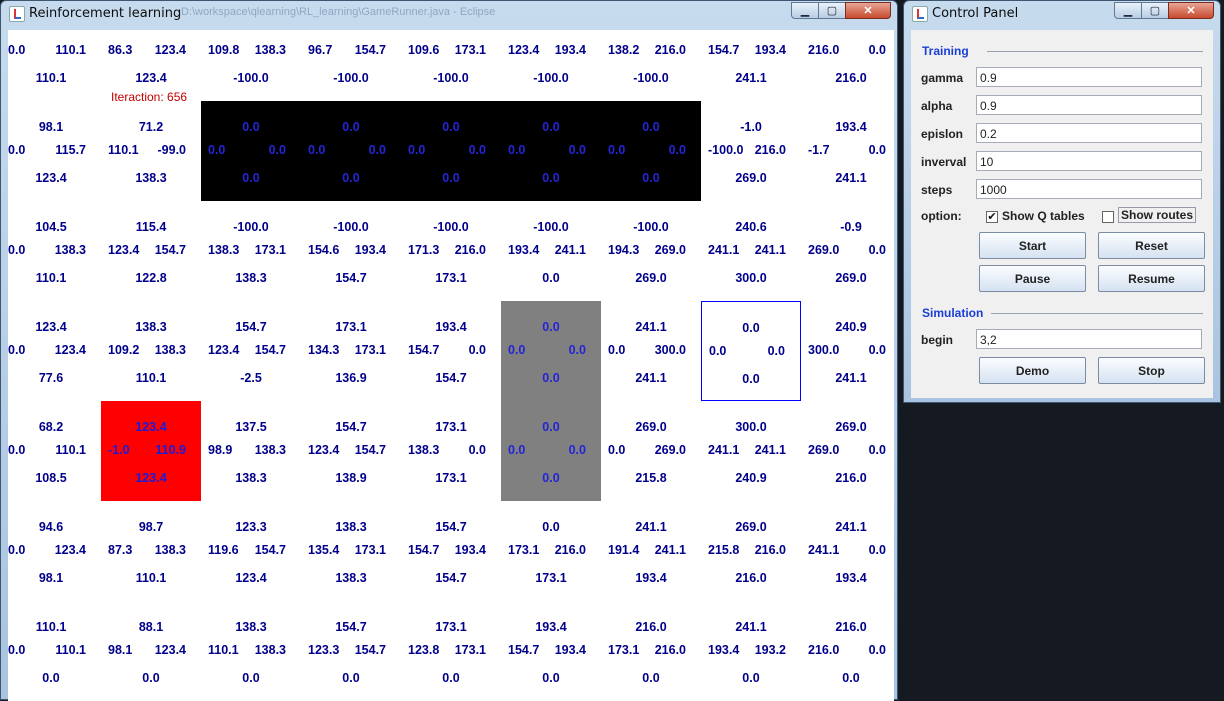 This screenshot has height=701, width=1224. Describe the element at coordinates (1089, 339) in the screenshot. I see `begin-input: 3,2` at that location.